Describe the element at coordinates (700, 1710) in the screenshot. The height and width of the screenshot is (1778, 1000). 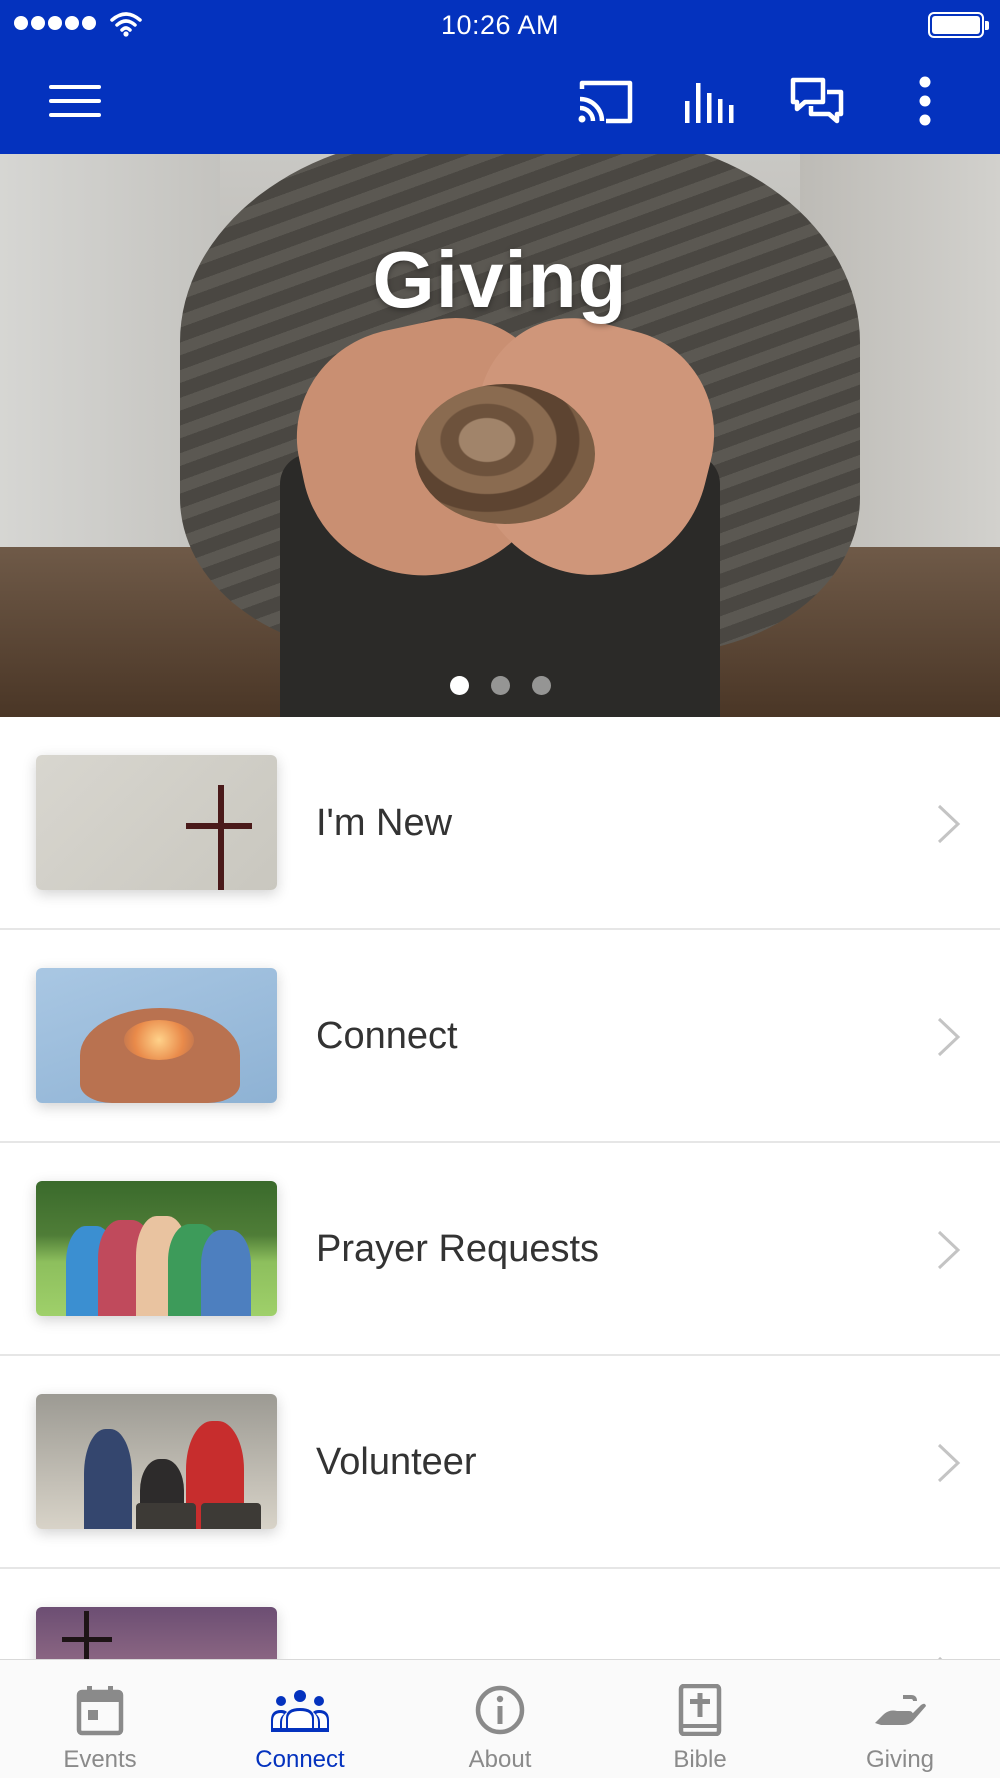
I see `bible-icon` at that location.